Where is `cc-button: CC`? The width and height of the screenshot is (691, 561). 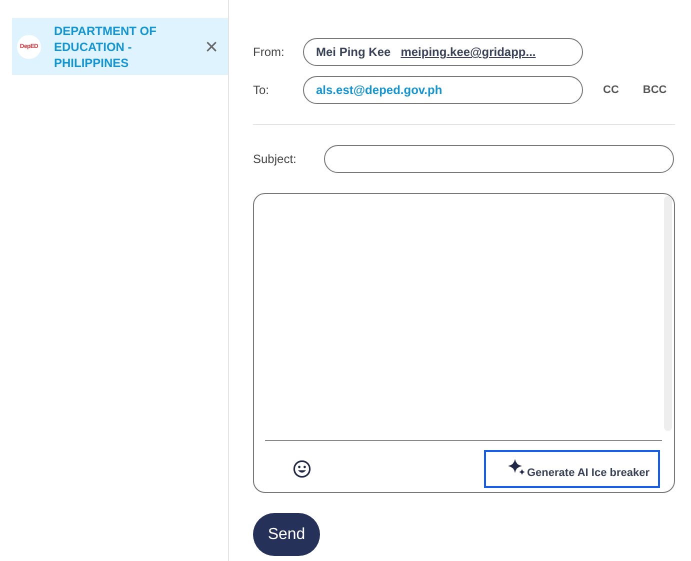 cc-button: CC is located at coordinates (611, 90).